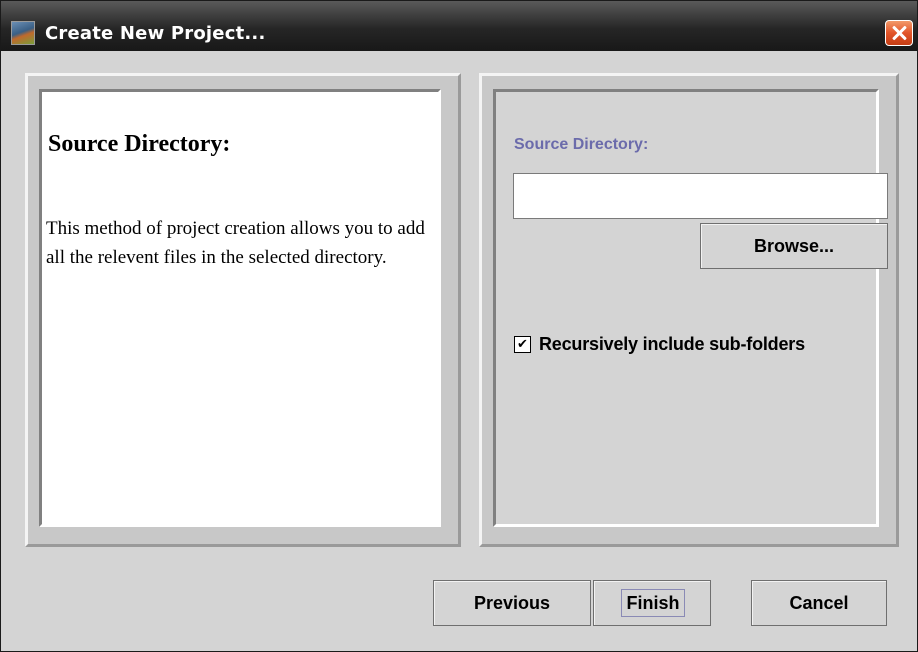 This screenshot has height=652, width=918. Describe the element at coordinates (700, 196) in the screenshot. I see `source-directory-input` at that location.